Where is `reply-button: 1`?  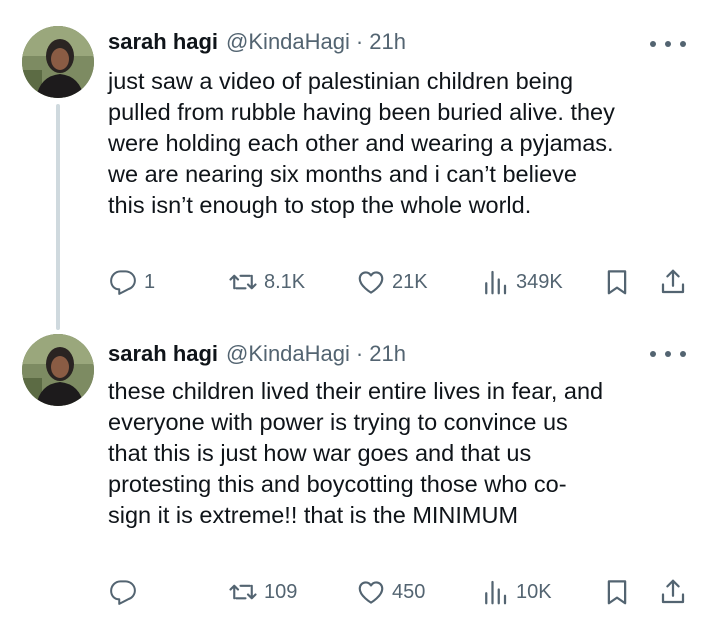 reply-button: 1 is located at coordinates (131, 282).